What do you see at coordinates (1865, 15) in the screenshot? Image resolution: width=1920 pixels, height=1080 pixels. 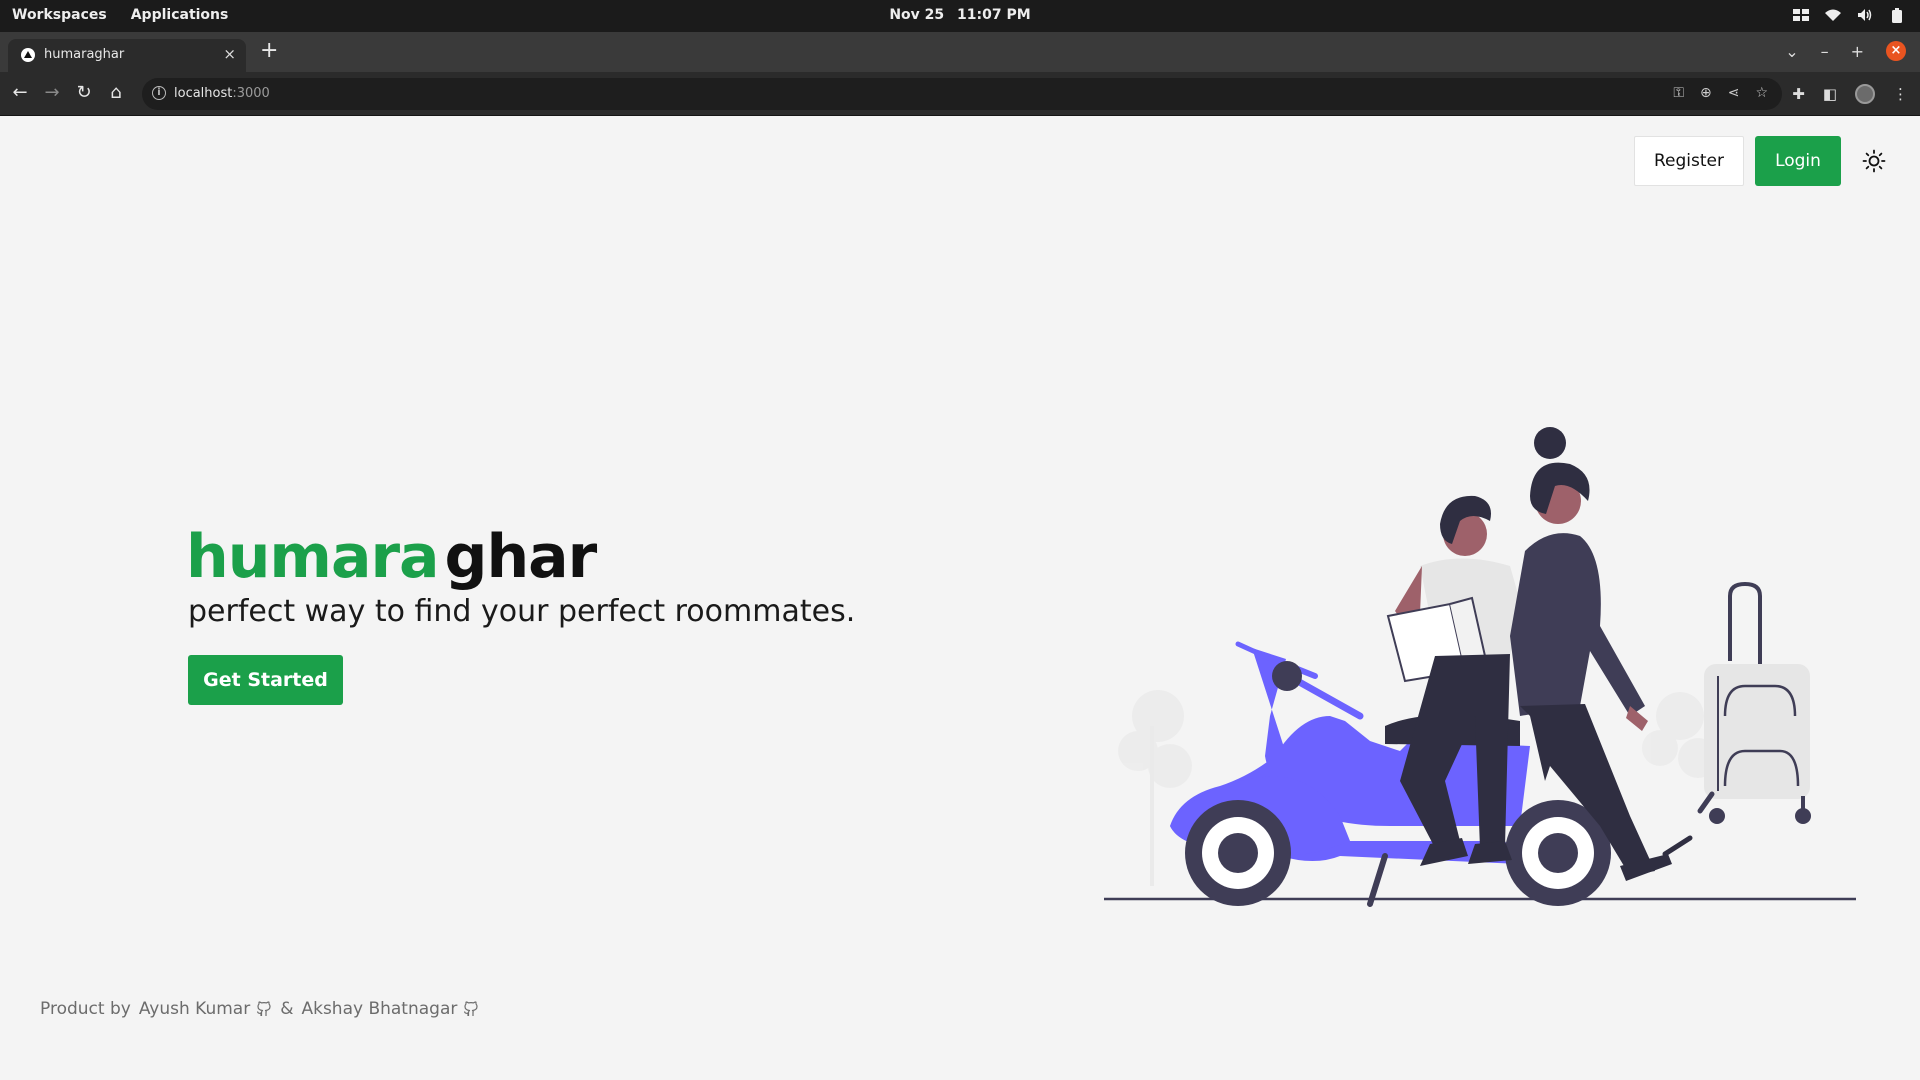 I see `volume-icon` at bounding box center [1865, 15].